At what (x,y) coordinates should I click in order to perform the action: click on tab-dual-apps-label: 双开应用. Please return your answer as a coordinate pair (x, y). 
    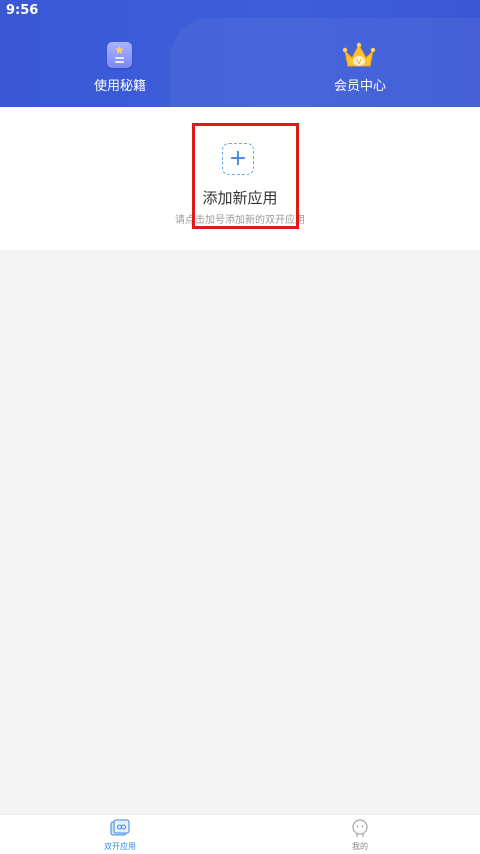
    Looking at the image, I should click on (120, 846).